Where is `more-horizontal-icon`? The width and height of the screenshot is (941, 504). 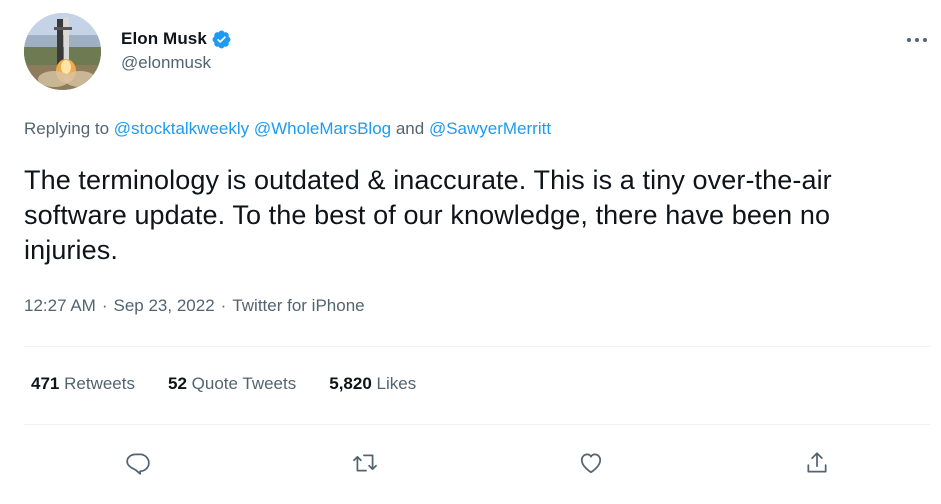 more-horizontal-icon is located at coordinates (917, 40).